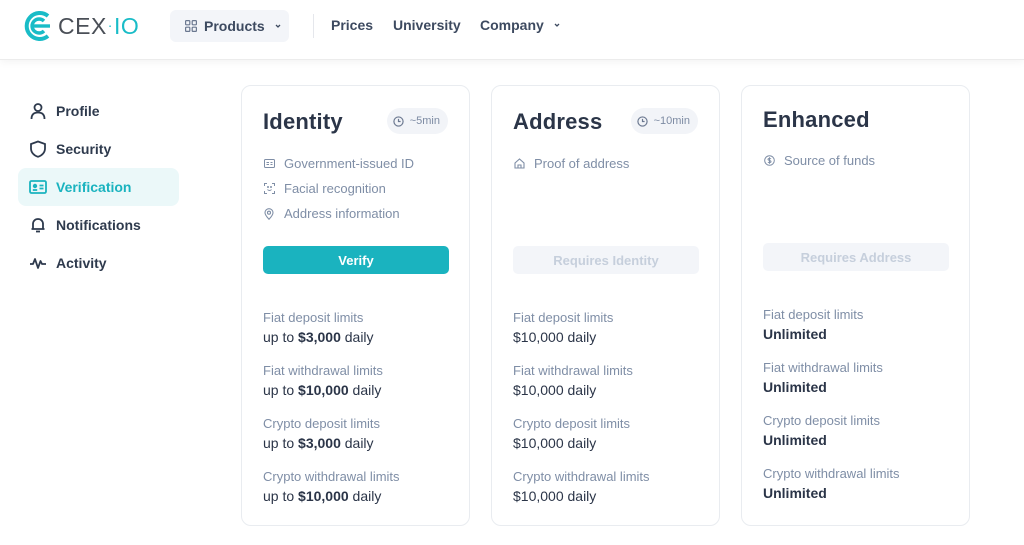 This screenshot has height=545, width=1024. I want to click on requirement-item: Proof of address, so click(571, 163).